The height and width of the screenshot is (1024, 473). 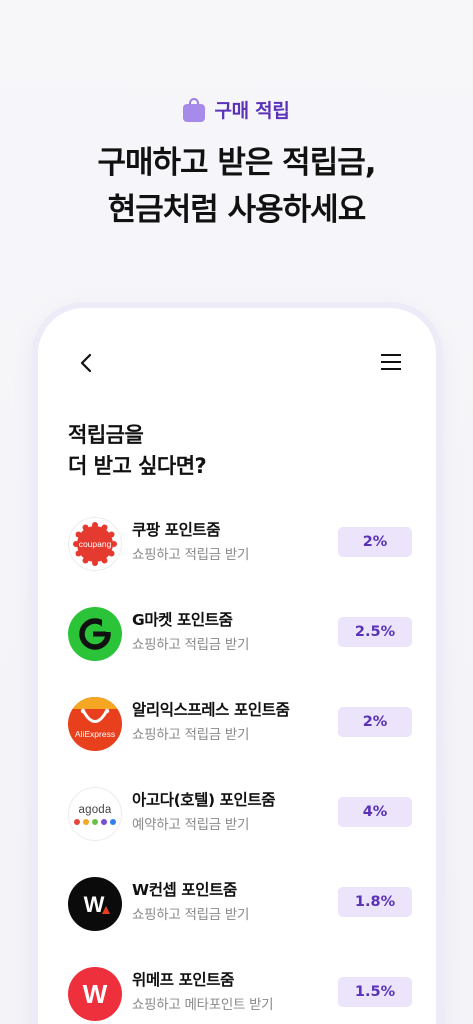 What do you see at coordinates (375, 812) in the screenshot?
I see `rate-badge: 4%` at bounding box center [375, 812].